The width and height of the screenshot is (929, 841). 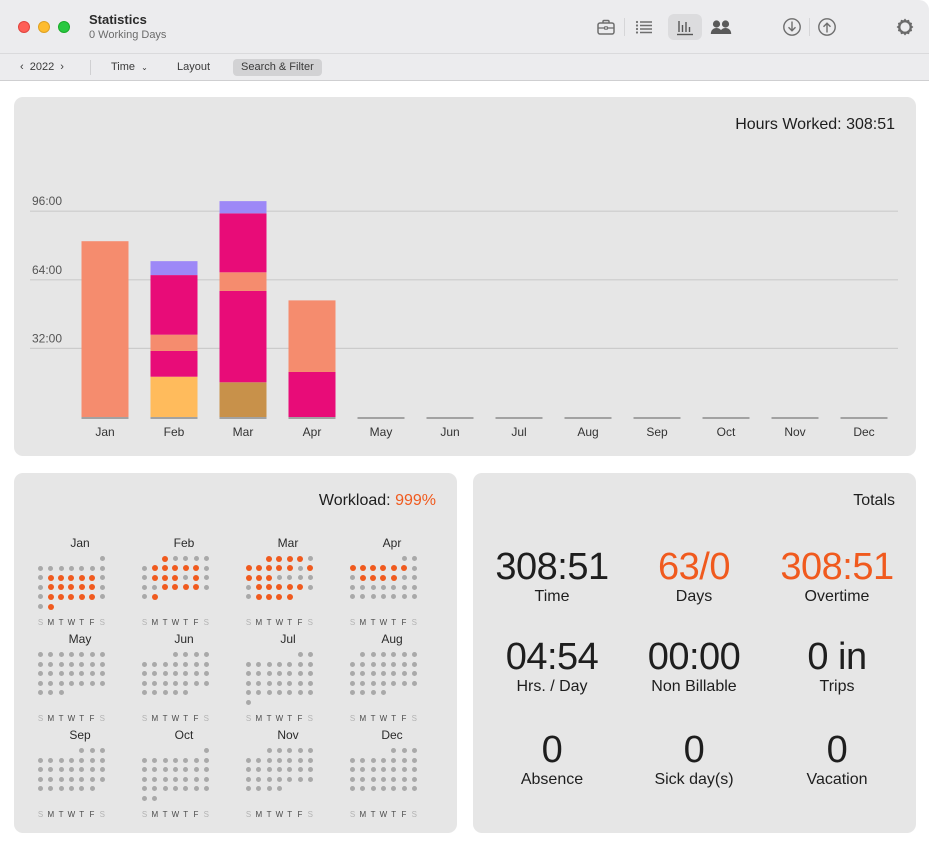 I want to click on stat-value: 00:00, so click(x=694, y=657).